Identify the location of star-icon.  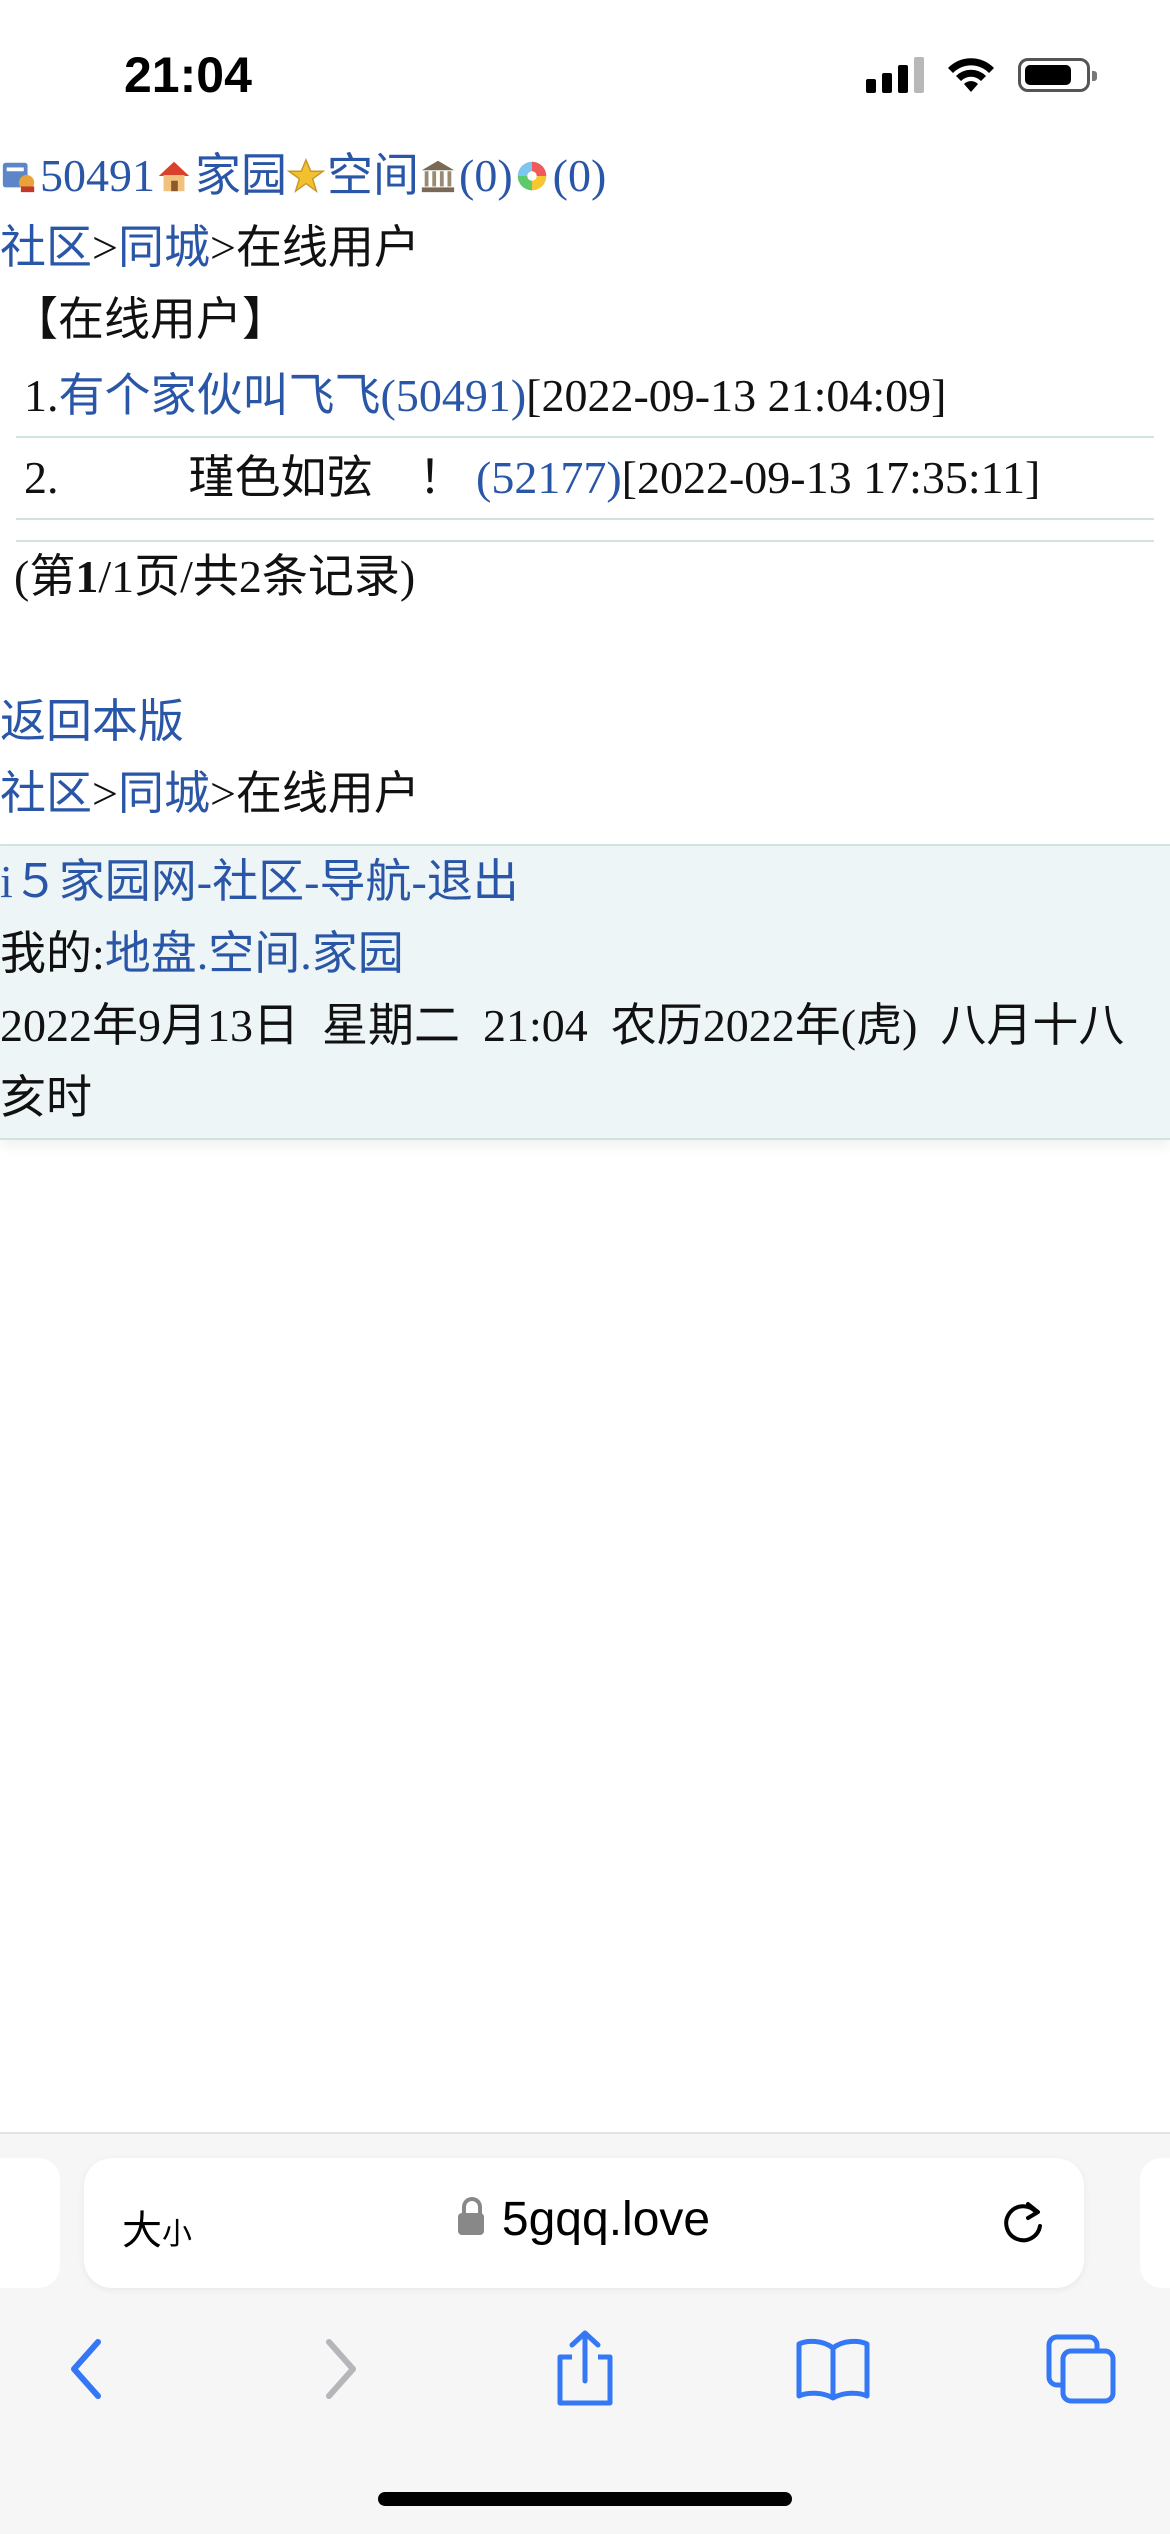
(306, 175).